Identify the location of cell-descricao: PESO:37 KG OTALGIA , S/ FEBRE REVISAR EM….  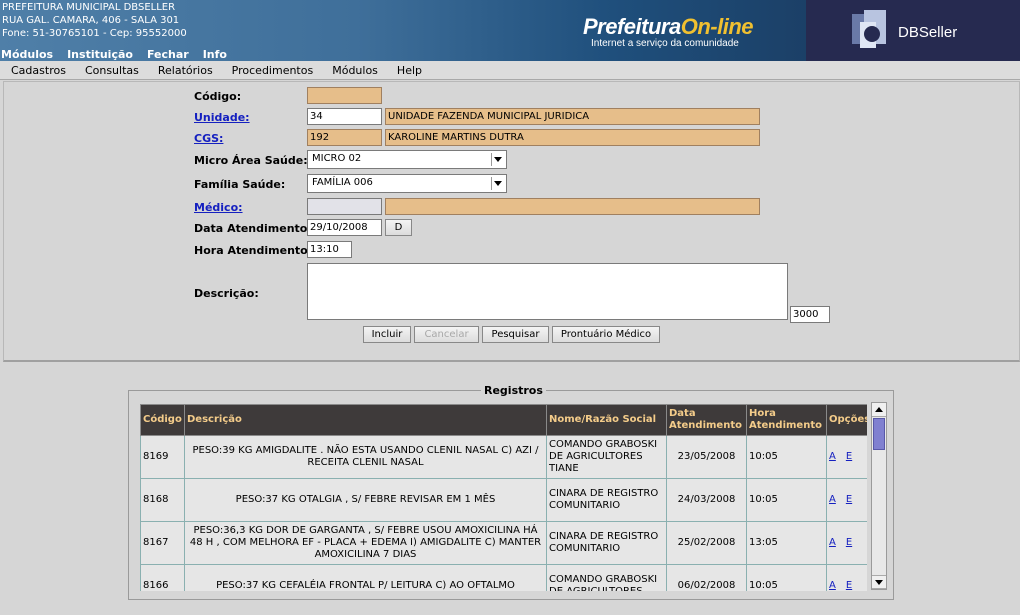
(365, 500).